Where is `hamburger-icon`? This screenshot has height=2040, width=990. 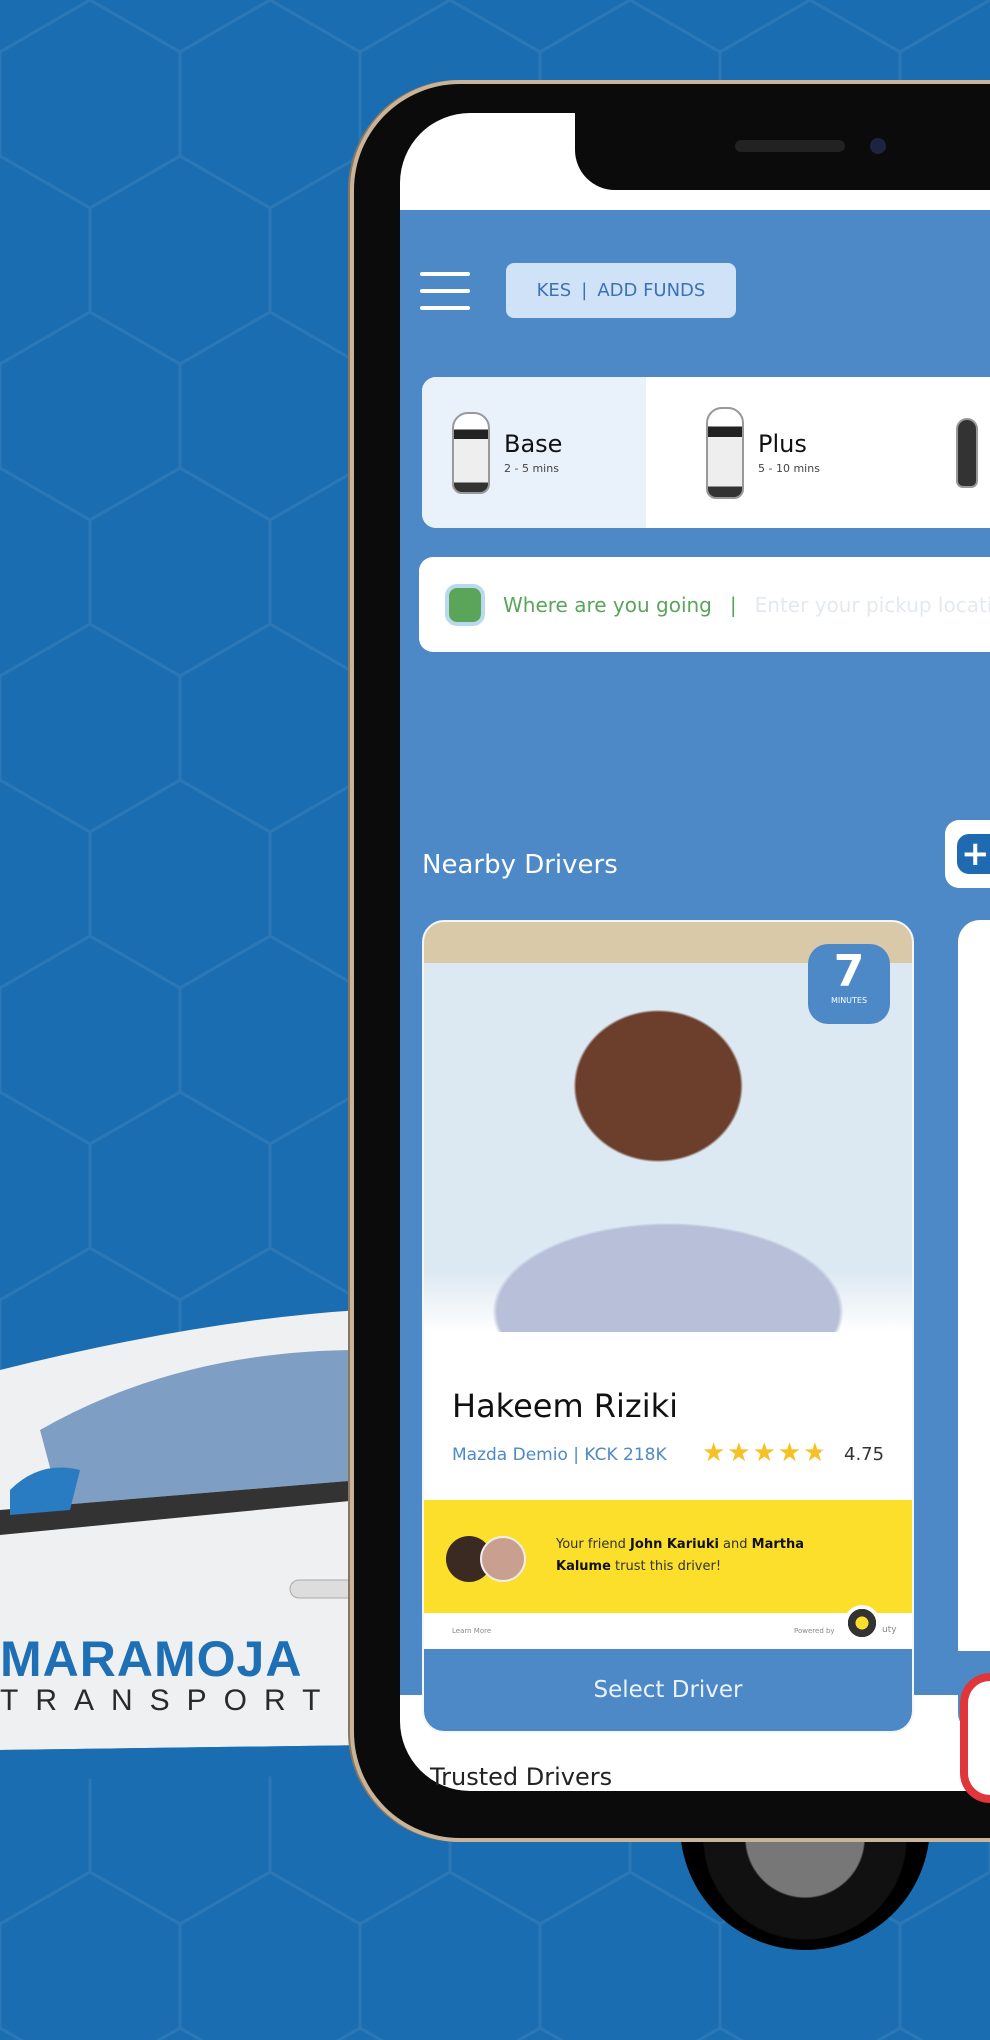
hamburger-icon is located at coordinates (445, 291).